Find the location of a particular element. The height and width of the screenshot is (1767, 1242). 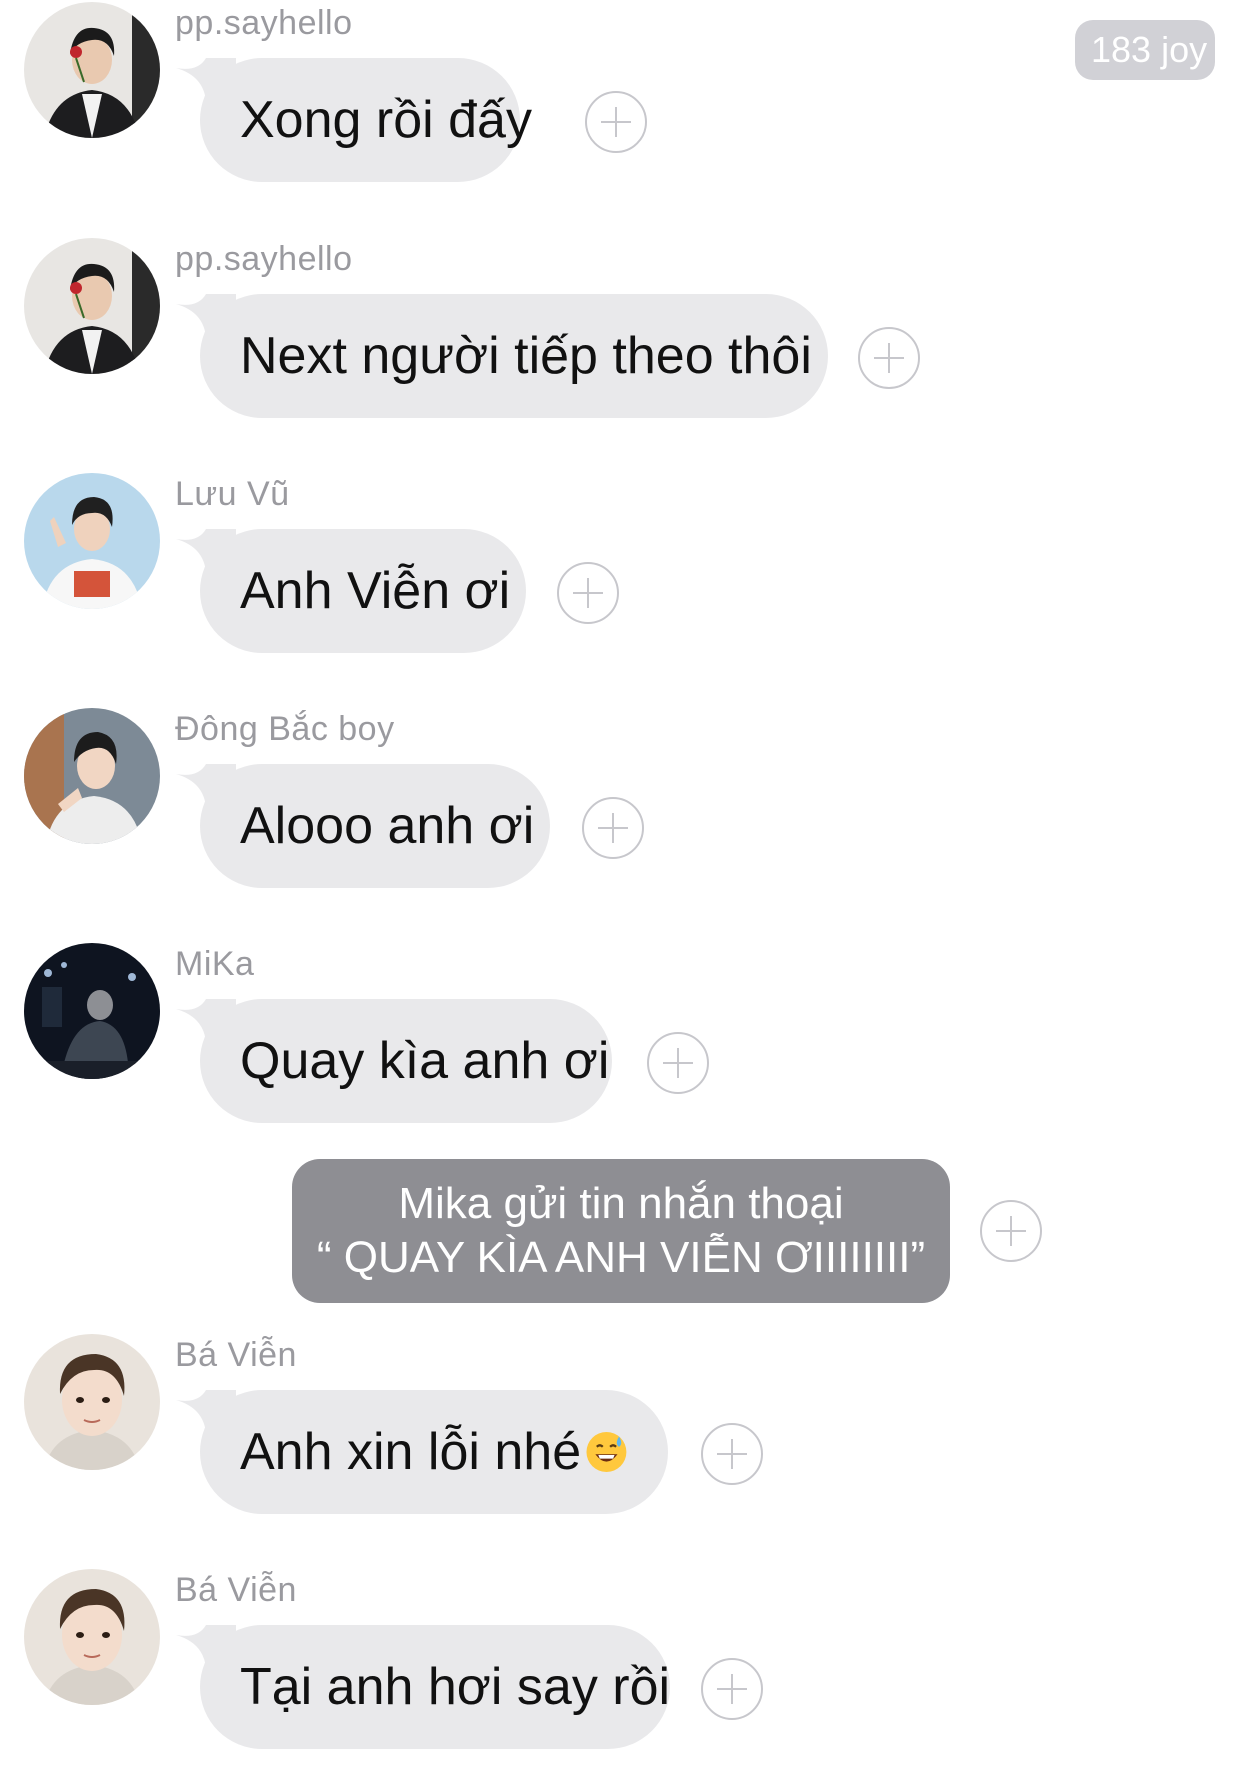

message-bubble: Xong rồi đấy is located at coordinates (366, 120).